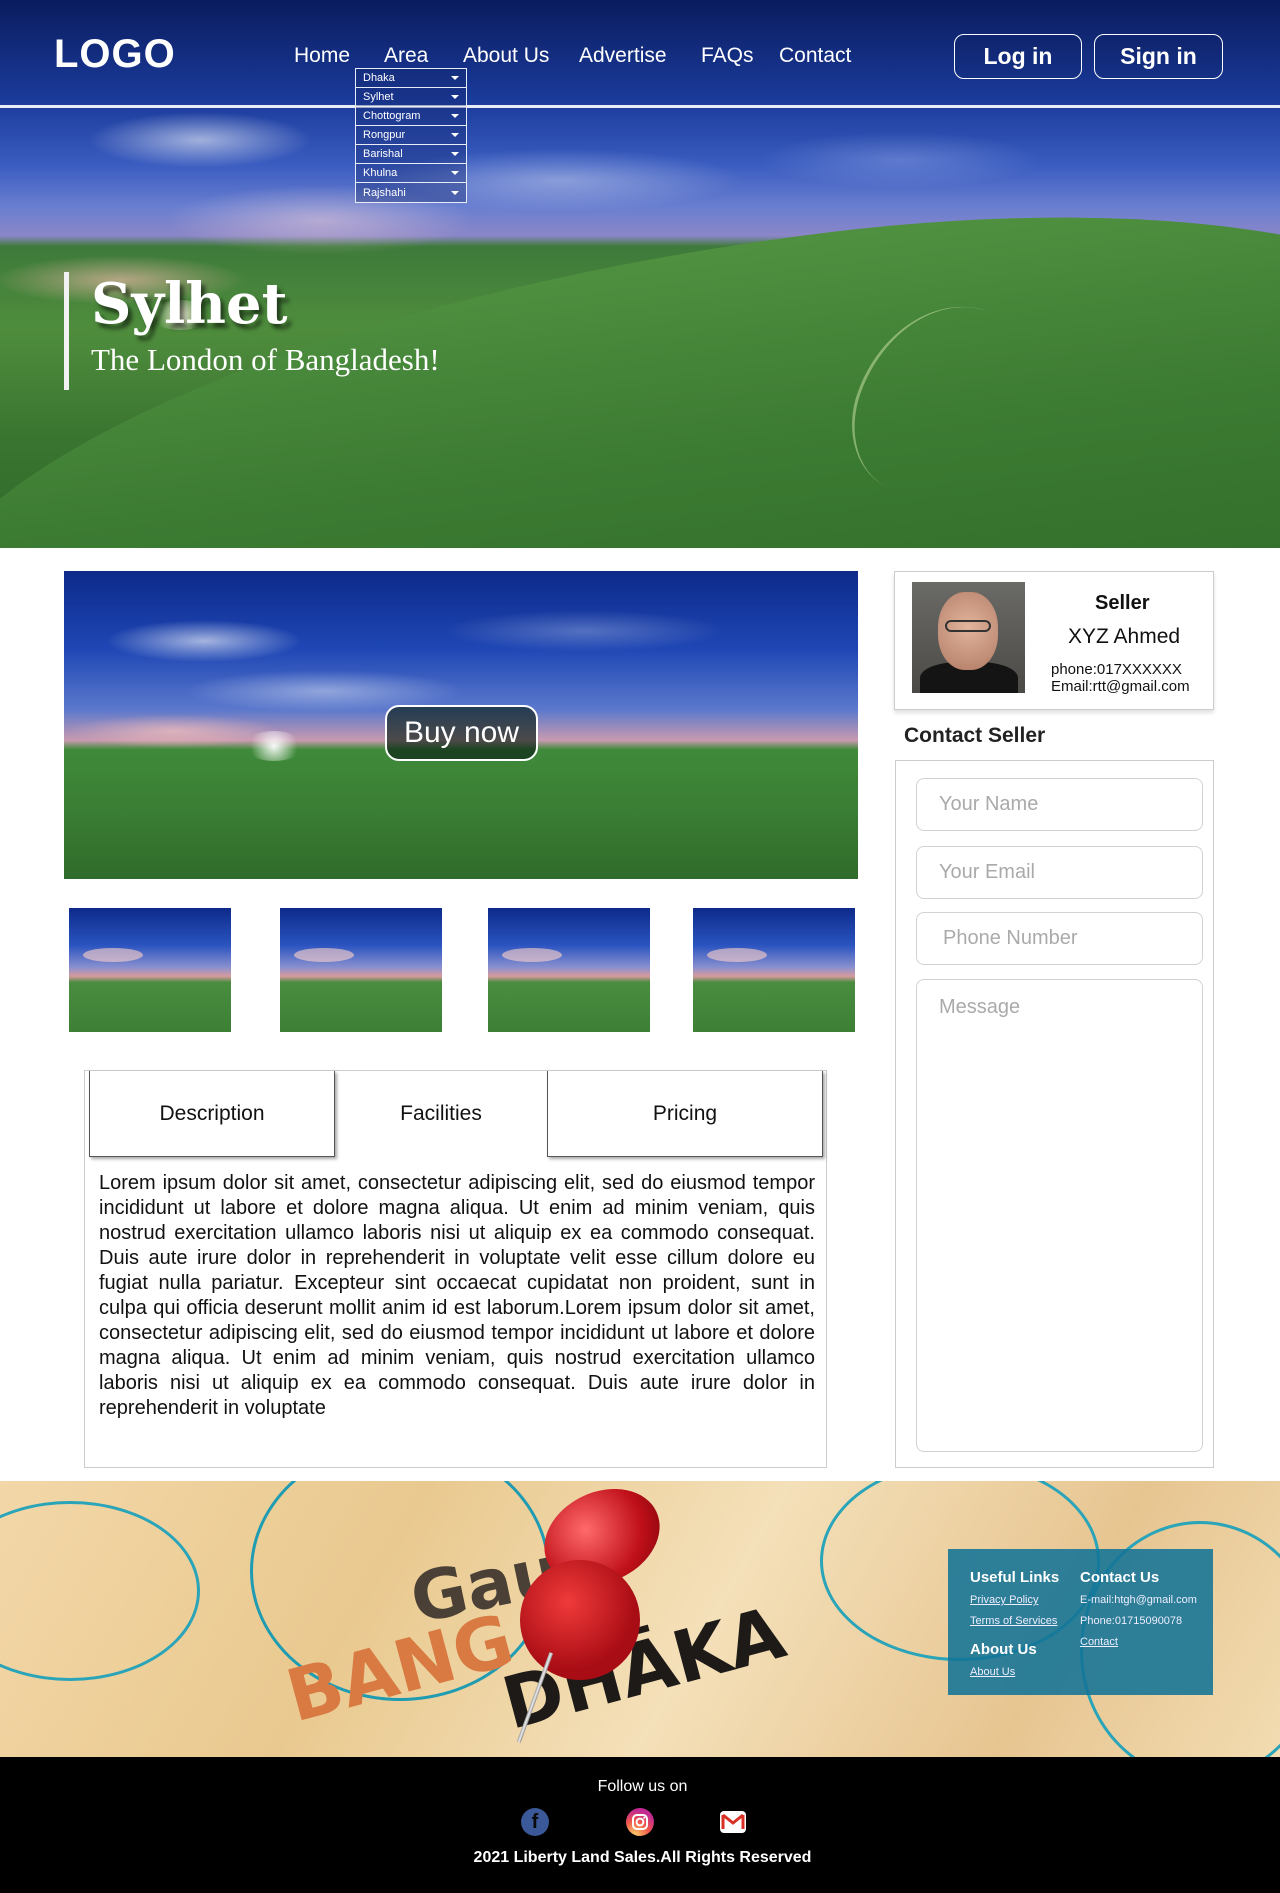 The height and width of the screenshot is (1893, 1280). Describe the element at coordinates (411, 97) in the screenshot. I see `area-option-sylhet: Sylhet` at that location.